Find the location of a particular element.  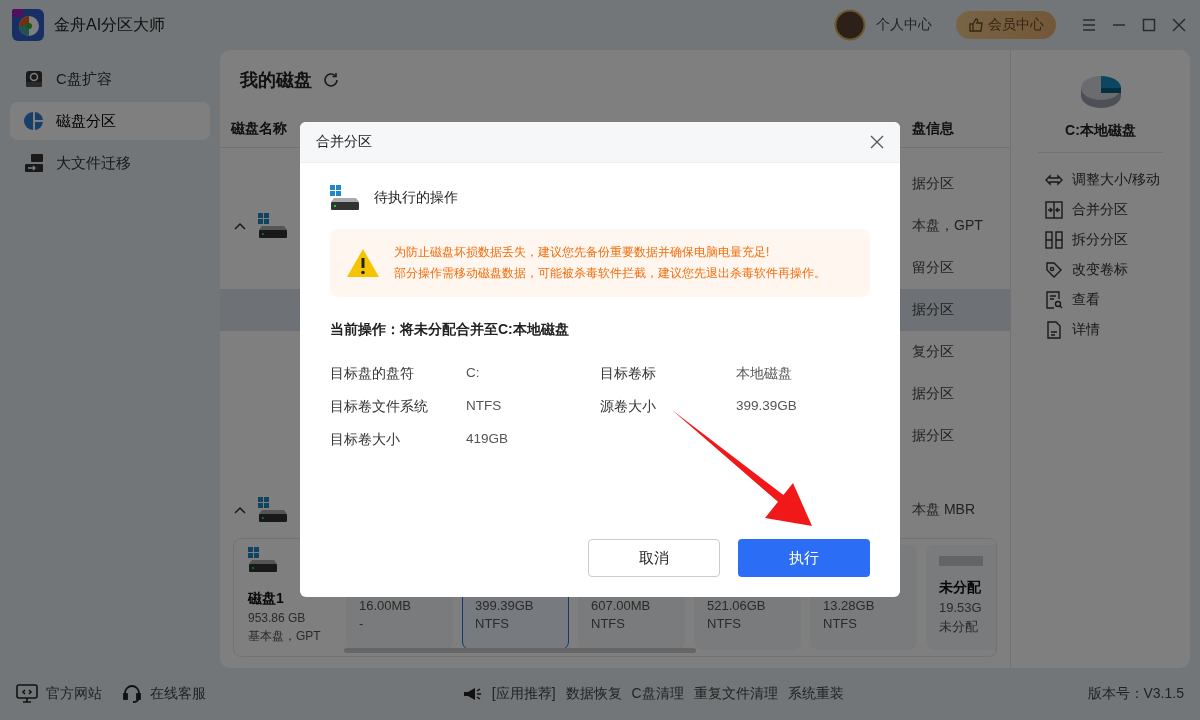

avatar is located at coordinates (850, 25).